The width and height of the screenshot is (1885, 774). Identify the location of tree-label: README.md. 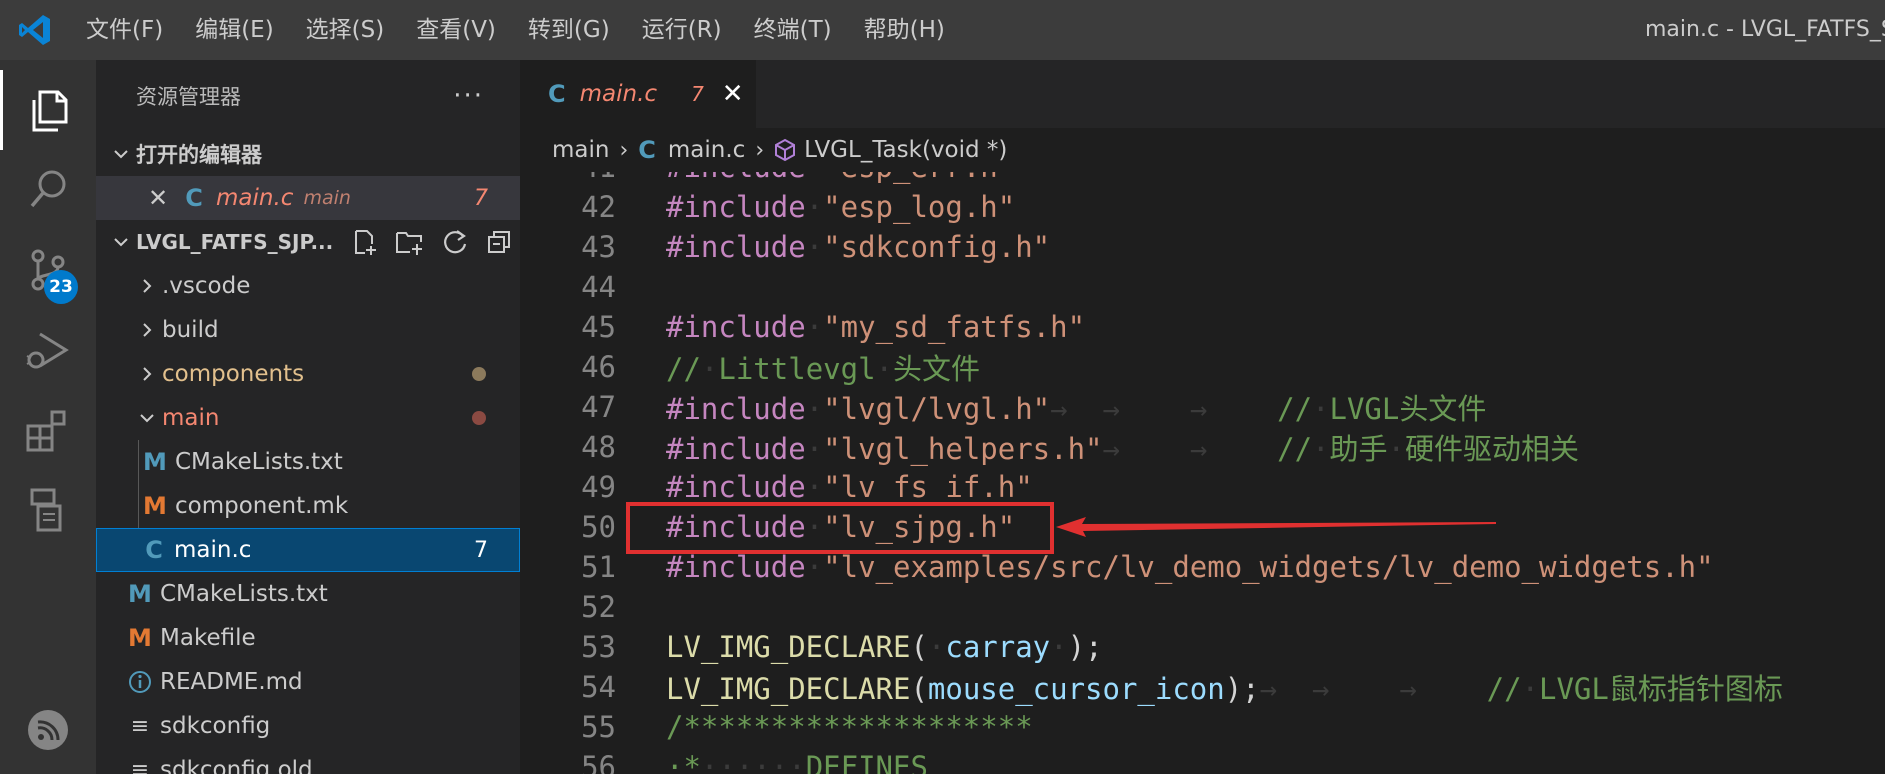
(231, 682).